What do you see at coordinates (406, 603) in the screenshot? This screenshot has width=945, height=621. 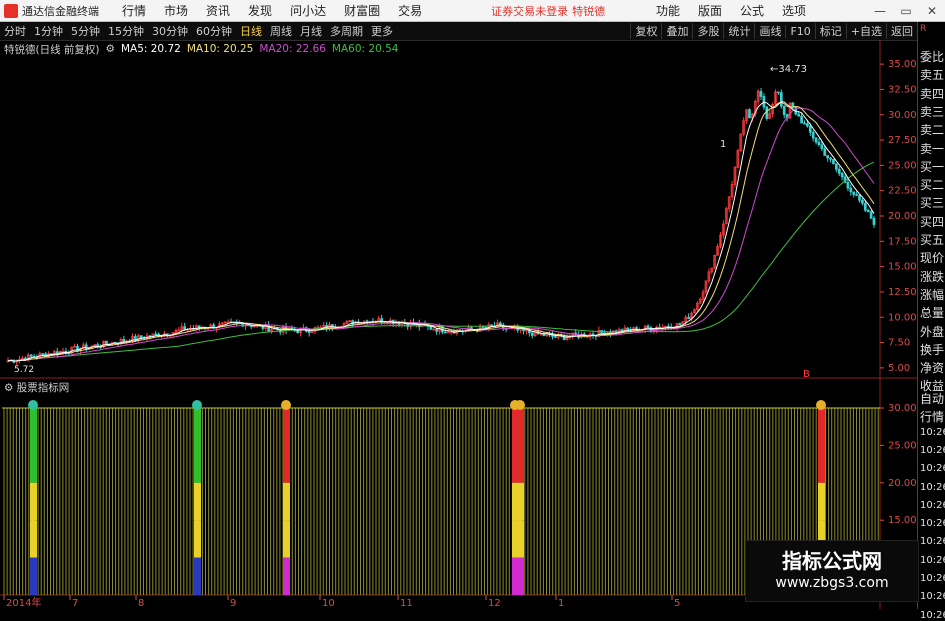 I see `date-label: 11` at bounding box center [406, 603].